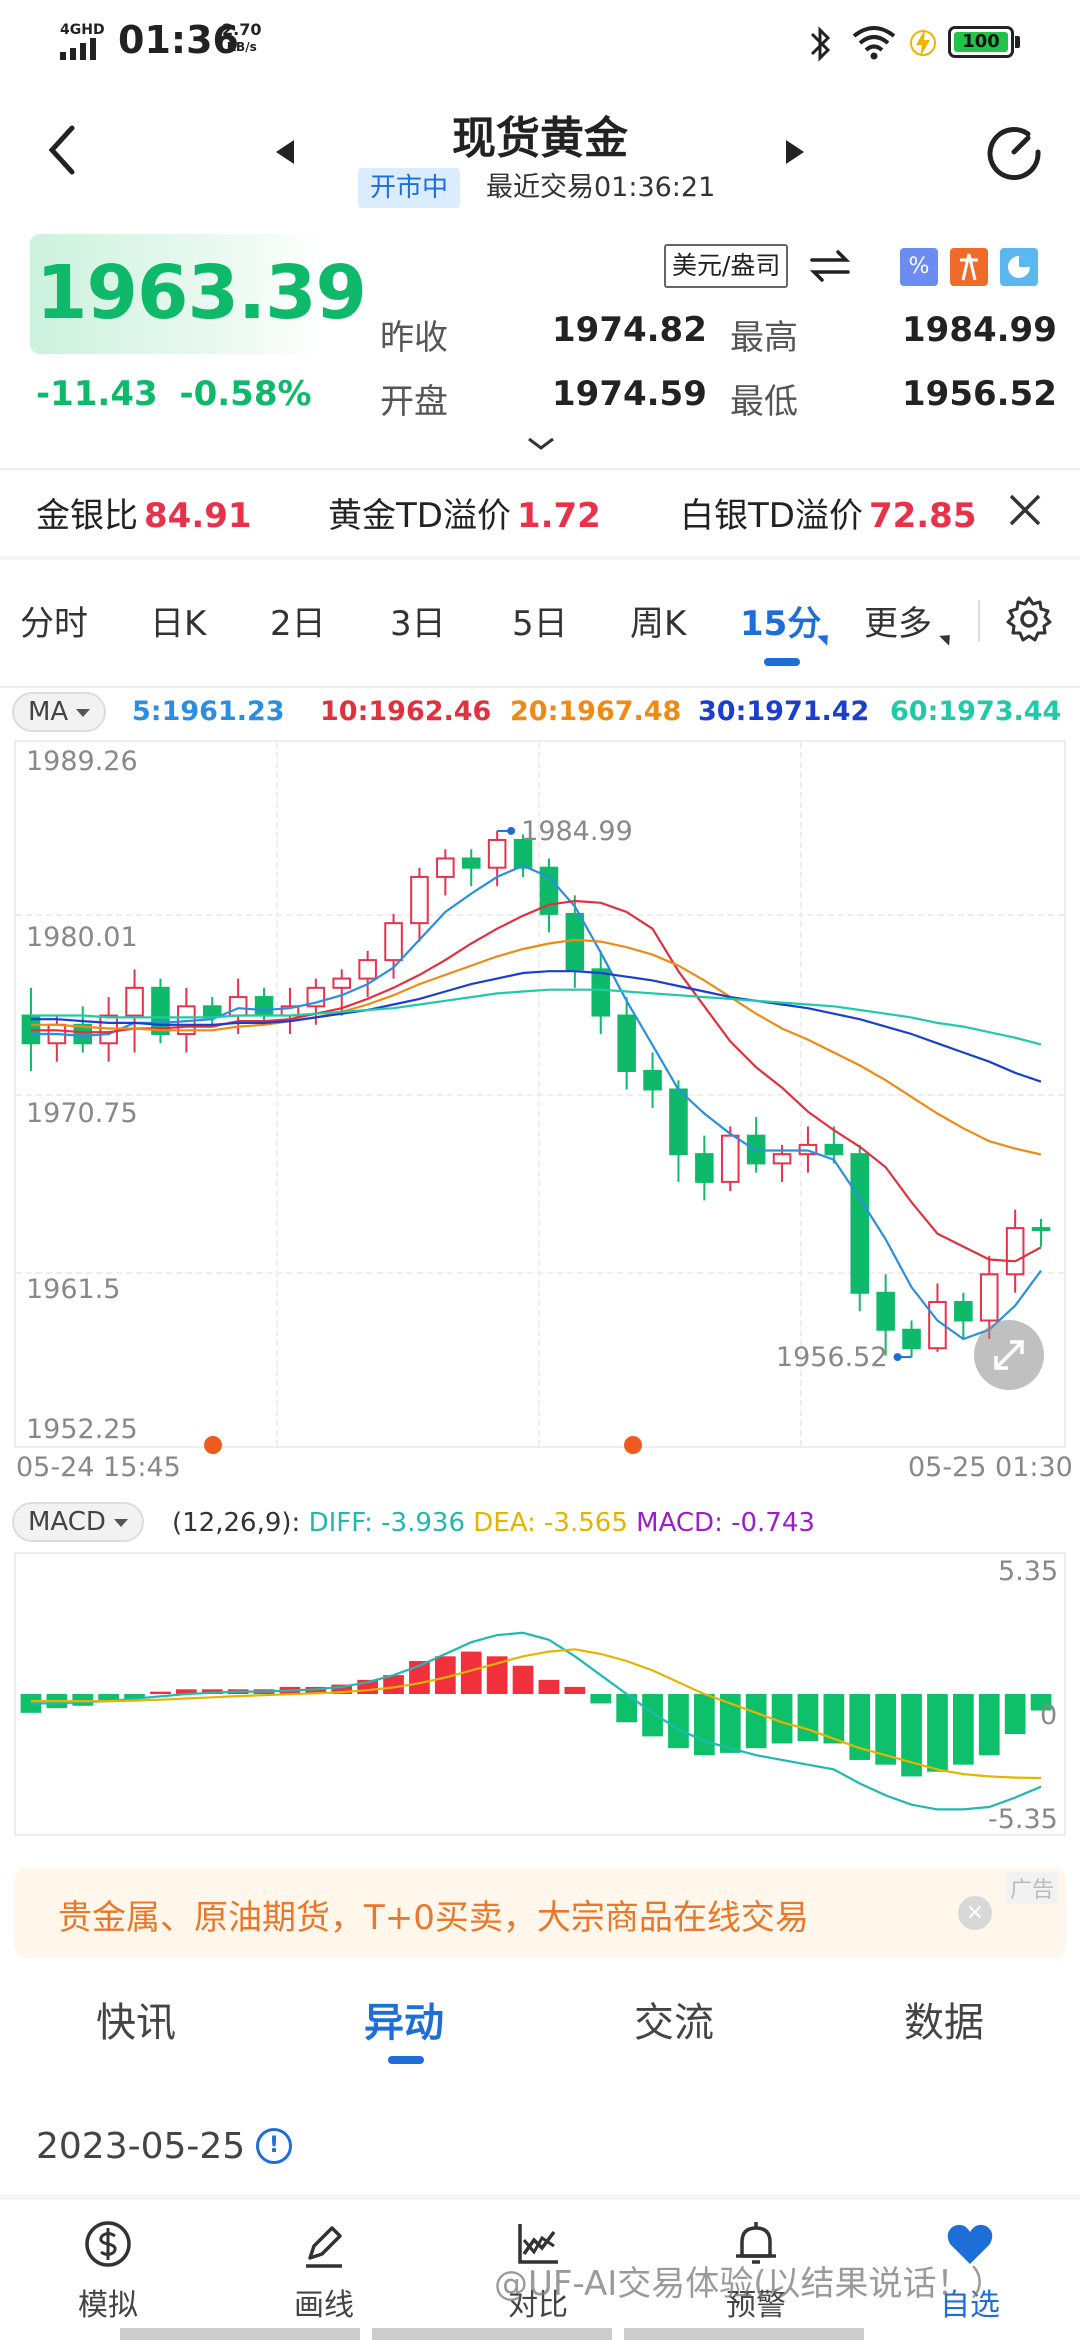  What do you see at coordinates (919, 267) in the screenshot?
I see `percent-tool-icon: %` at bounding box center [919, 267].